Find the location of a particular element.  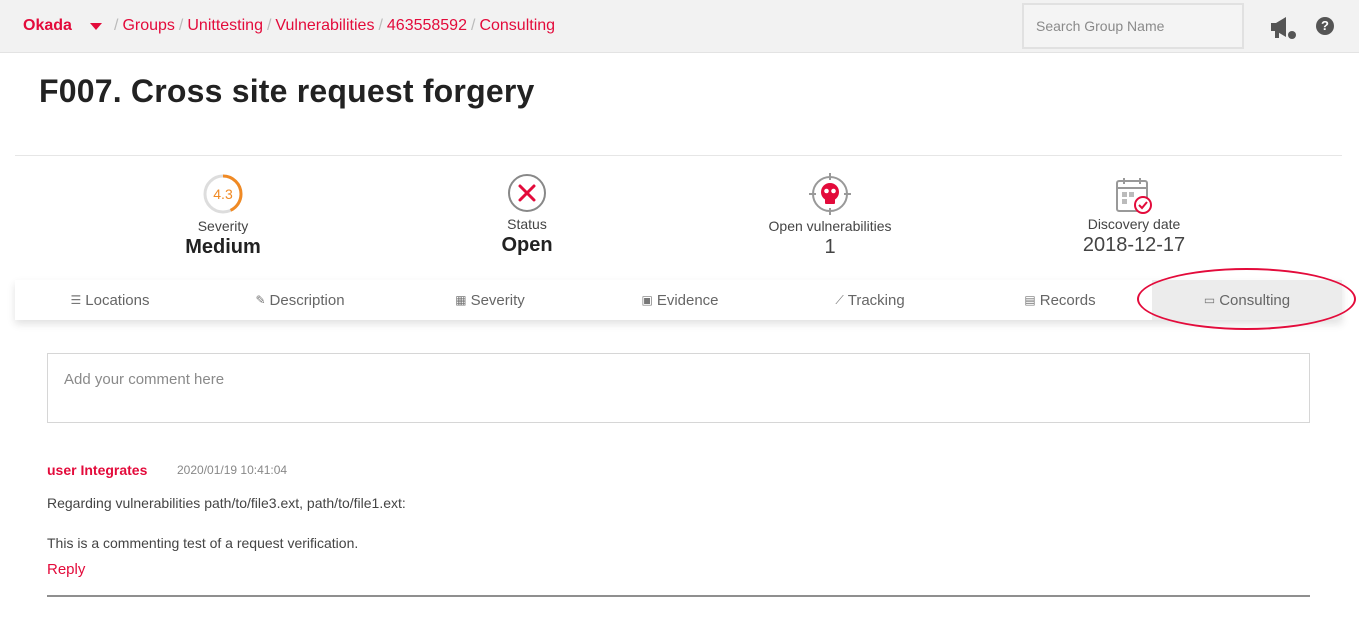

search-group-input is located at coordinates (1133, 26).